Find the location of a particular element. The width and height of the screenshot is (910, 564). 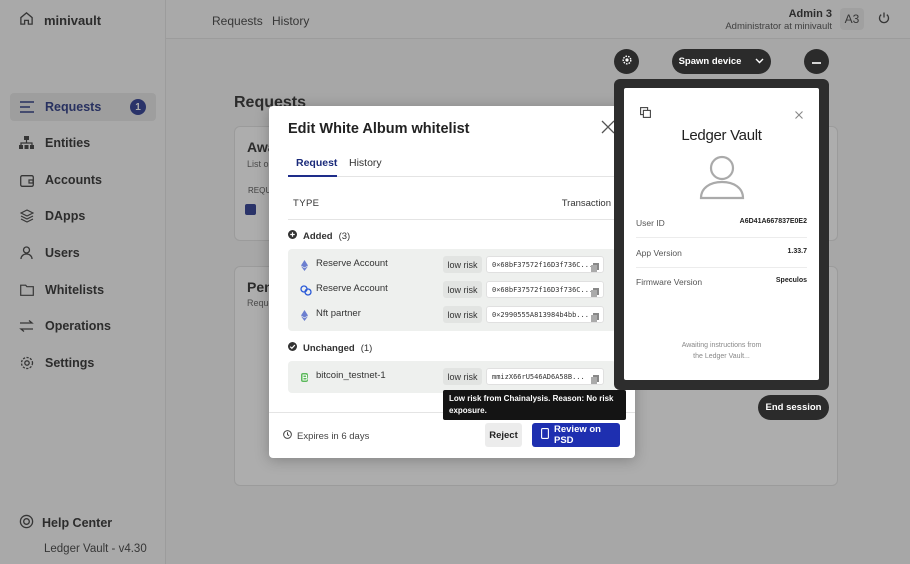

expires-label: Expires in 6 days is located at coordinates (333, 436).